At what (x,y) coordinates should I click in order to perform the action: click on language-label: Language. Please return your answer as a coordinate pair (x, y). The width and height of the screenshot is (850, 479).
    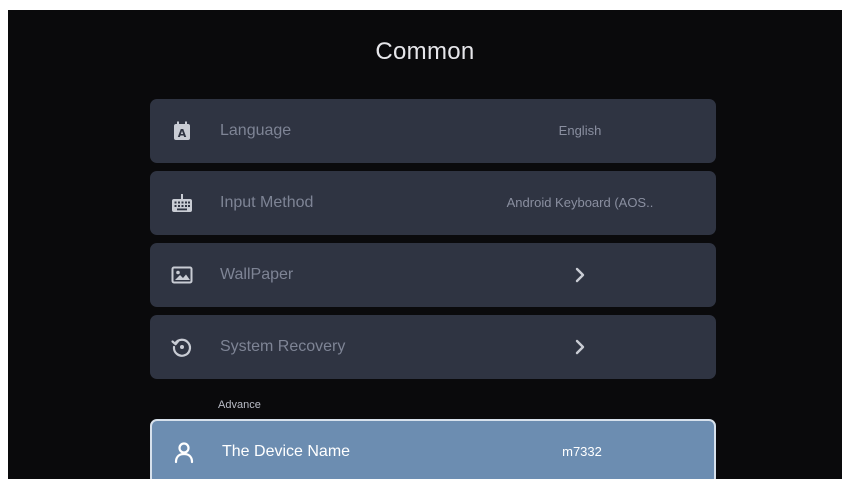
    Looking at the image, I should click on (256, 130).